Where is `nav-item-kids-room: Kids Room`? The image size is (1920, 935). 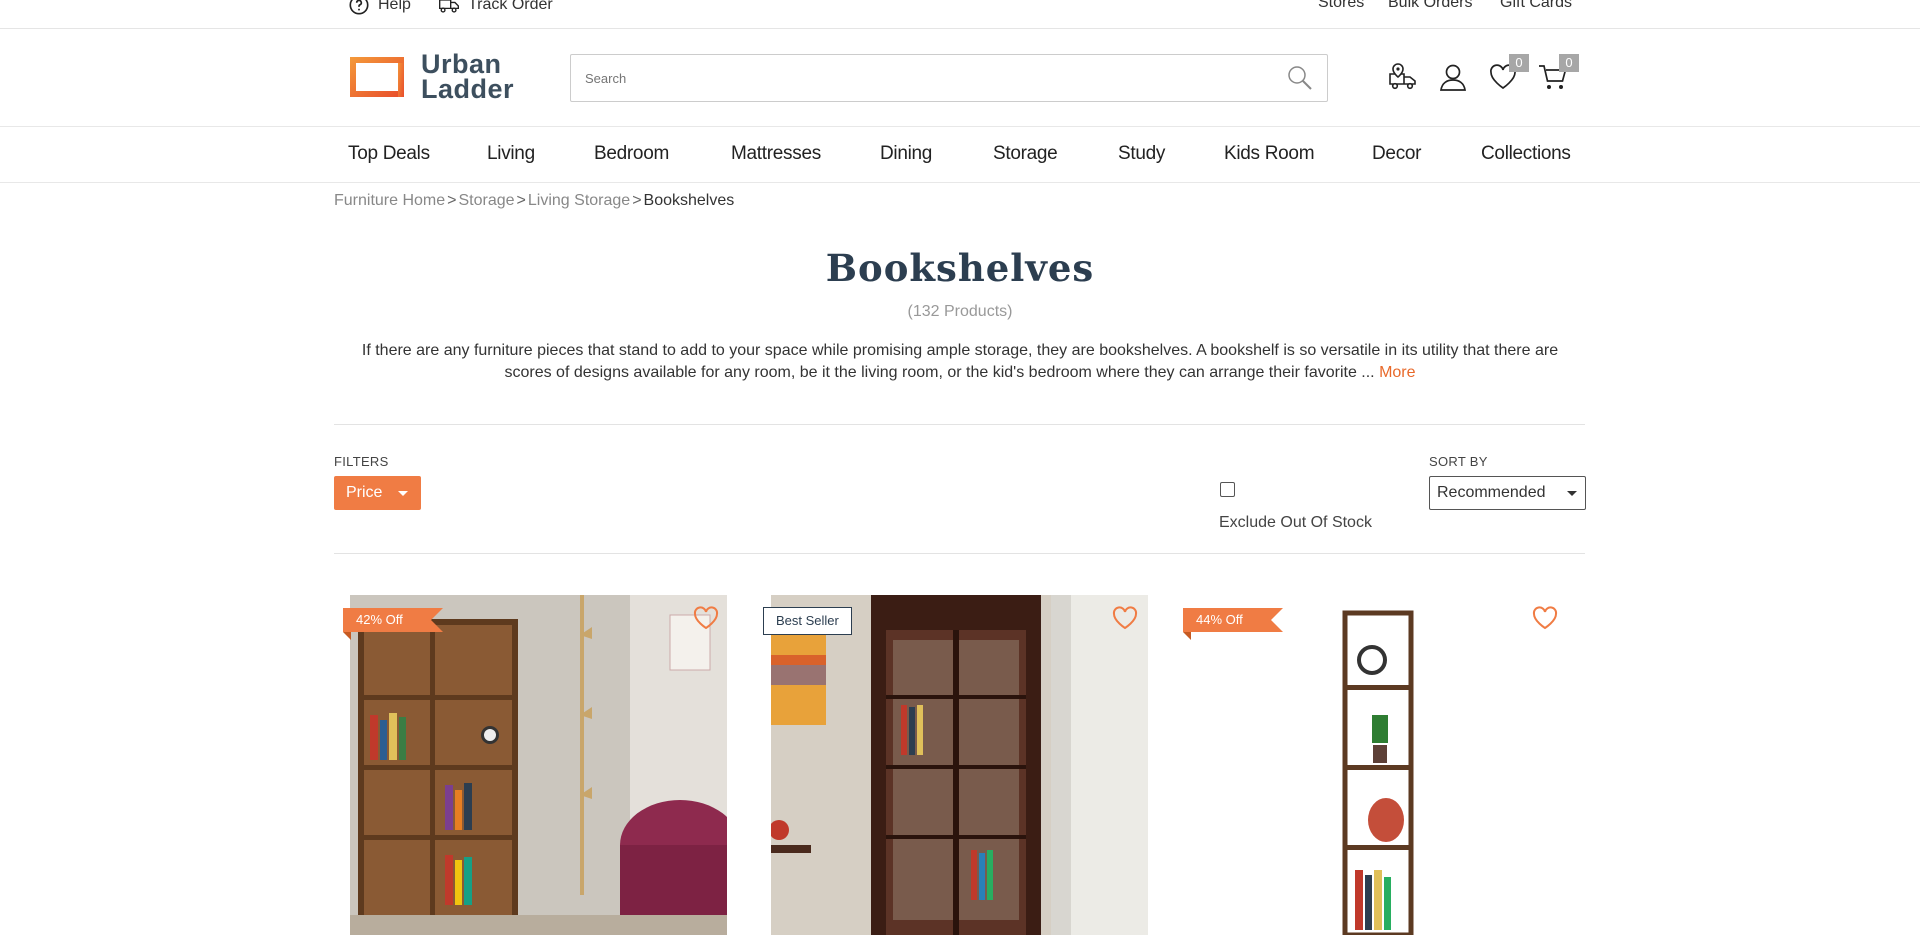 nav-item-kids-room: Kids Room is located at coordinates (1269, 154).